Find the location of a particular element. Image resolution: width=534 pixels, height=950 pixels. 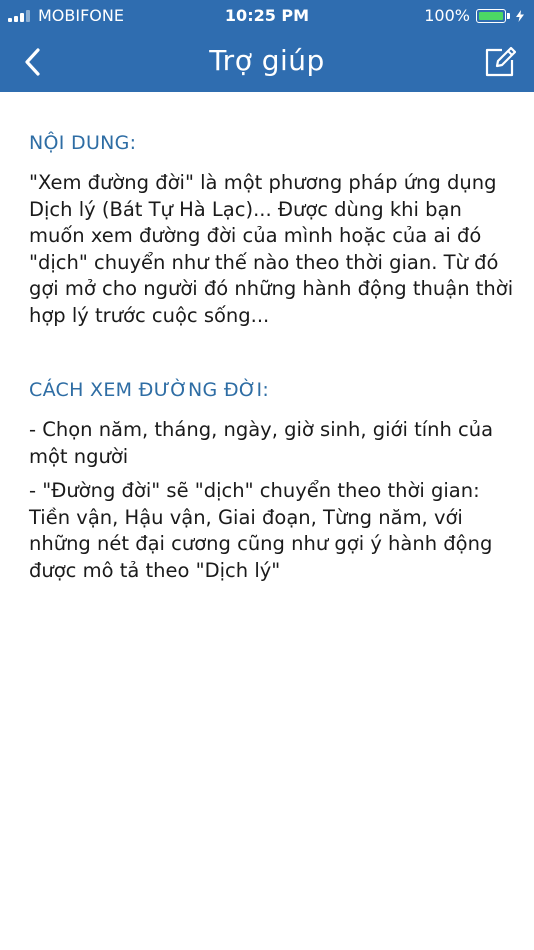

compose-button is located at coordinates (500, 62).